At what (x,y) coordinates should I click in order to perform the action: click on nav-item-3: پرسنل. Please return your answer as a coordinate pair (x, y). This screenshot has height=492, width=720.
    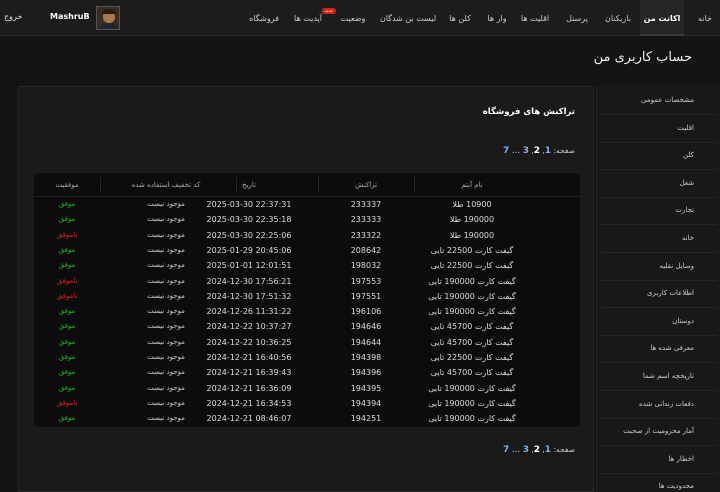
    Looking at the image, I should click on (577, 18).